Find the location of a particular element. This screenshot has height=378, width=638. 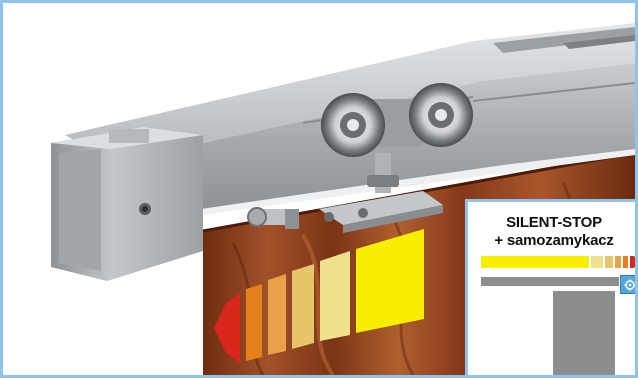

settings-button is located at coordinates (627, 284).